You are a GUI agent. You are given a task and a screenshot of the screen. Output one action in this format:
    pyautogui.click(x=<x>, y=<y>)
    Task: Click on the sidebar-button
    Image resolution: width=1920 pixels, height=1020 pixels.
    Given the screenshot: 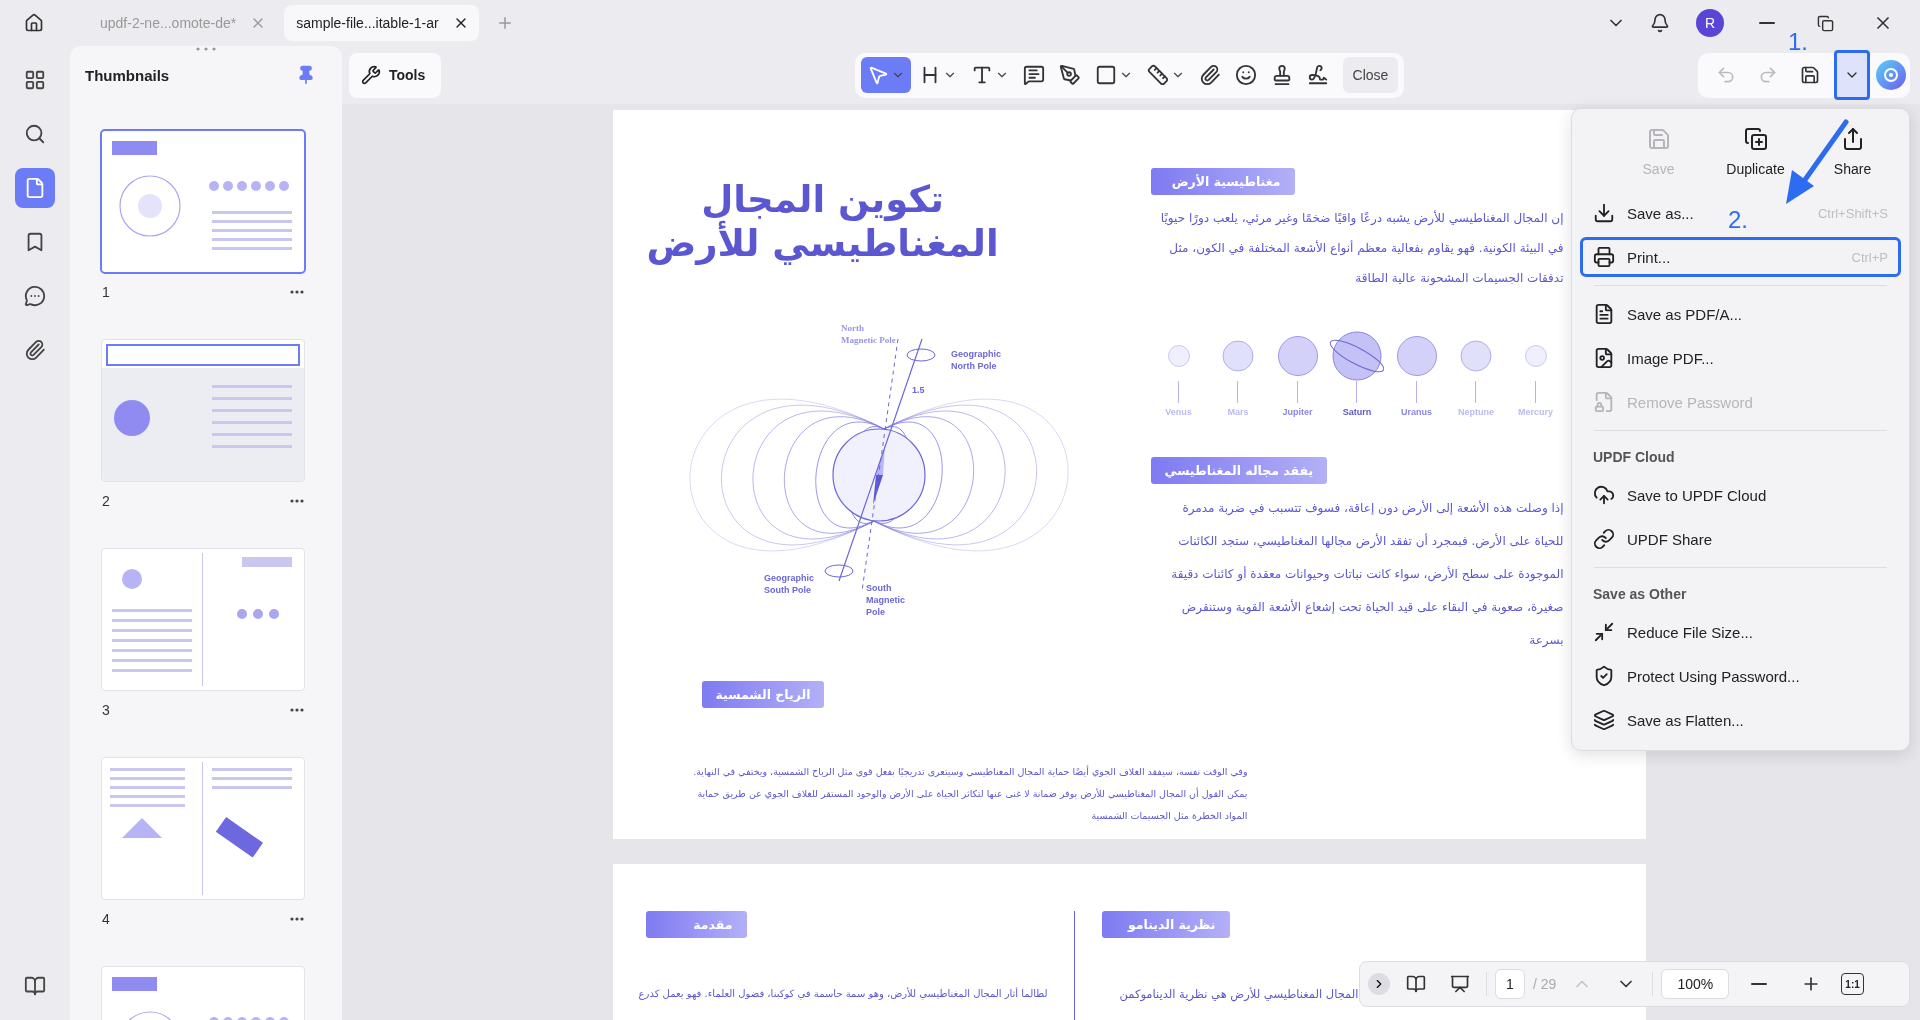 What is the action you would take?
    pyautogui.click(x=35, y=188)
    